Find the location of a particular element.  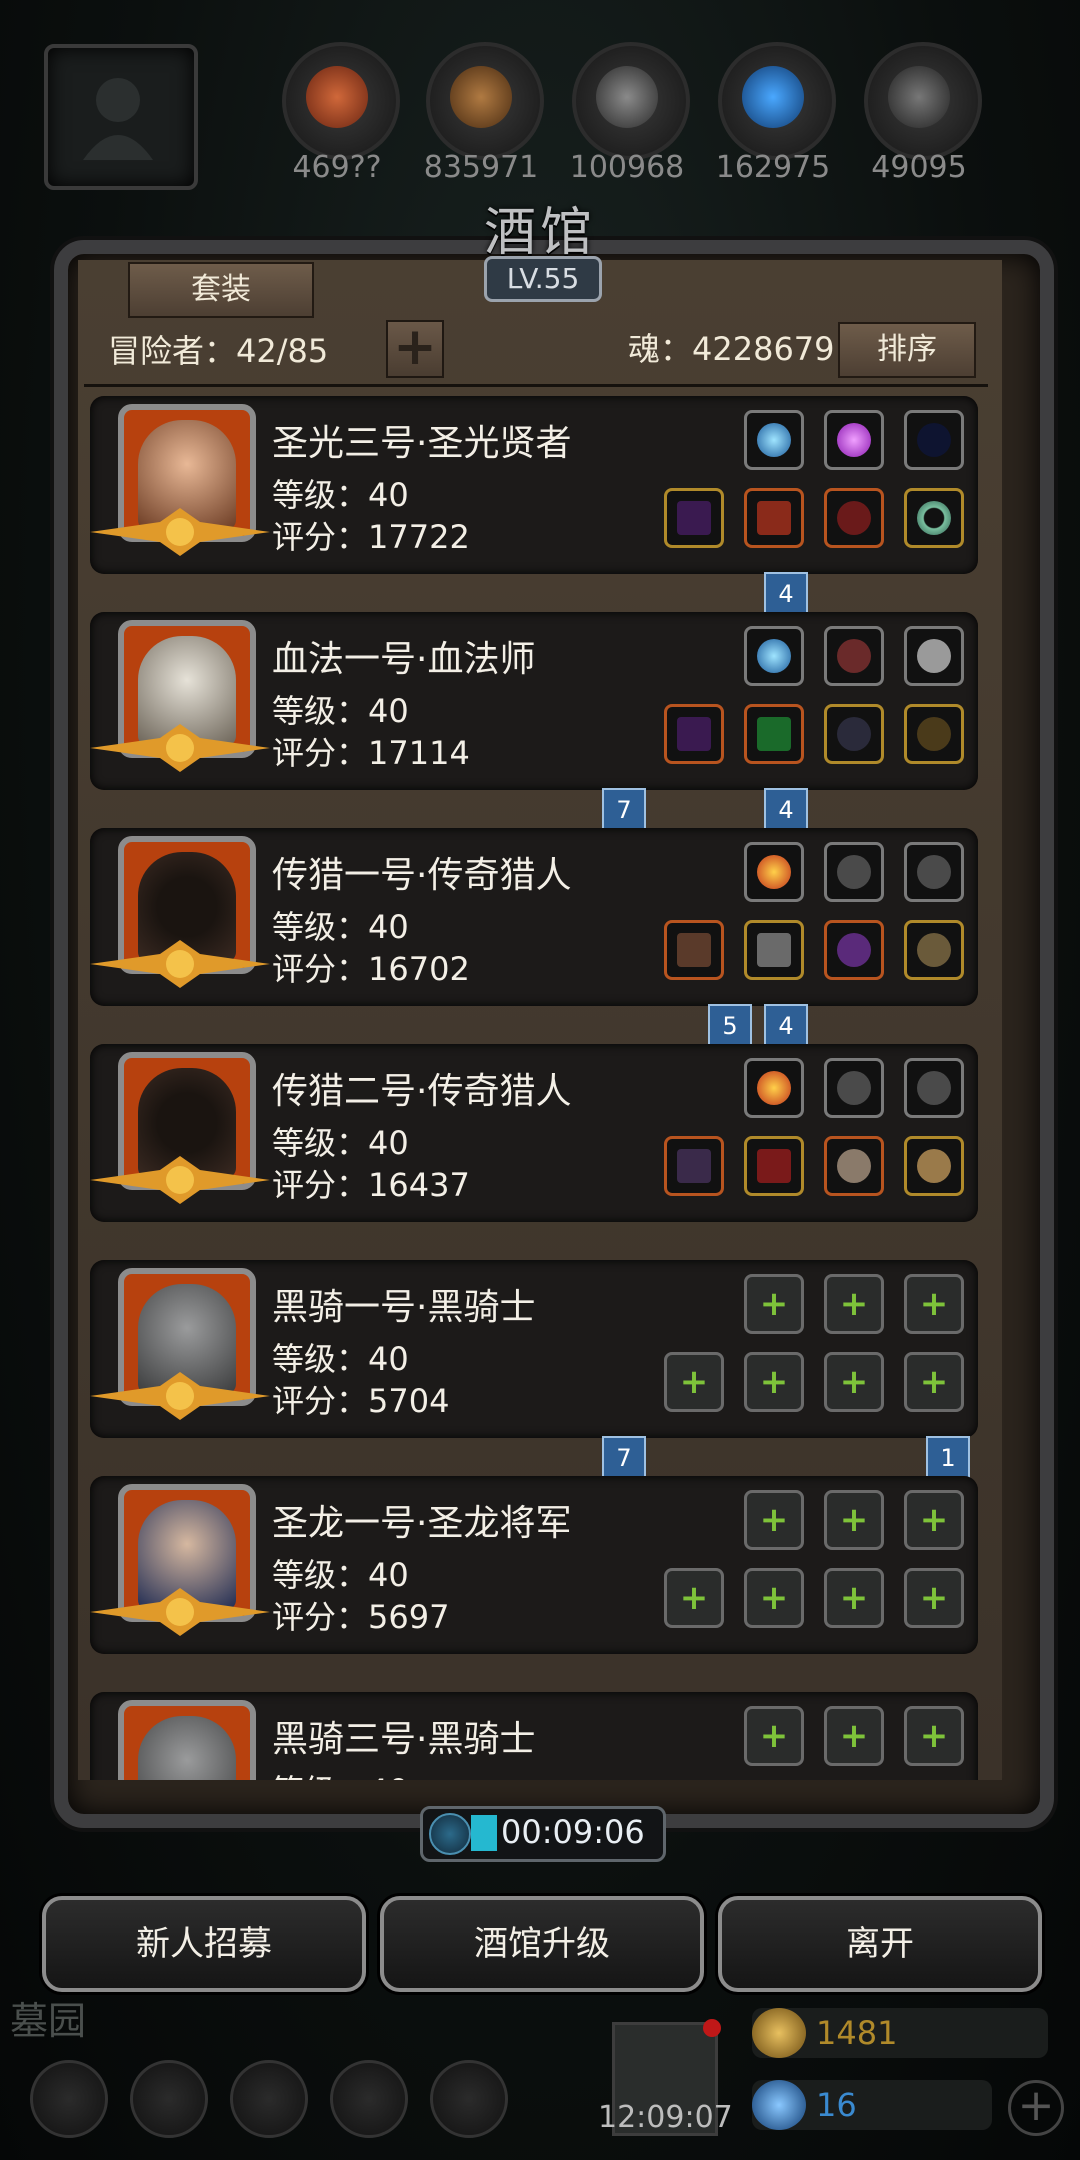

handshake-icon is located at coordinates (469, 2099).